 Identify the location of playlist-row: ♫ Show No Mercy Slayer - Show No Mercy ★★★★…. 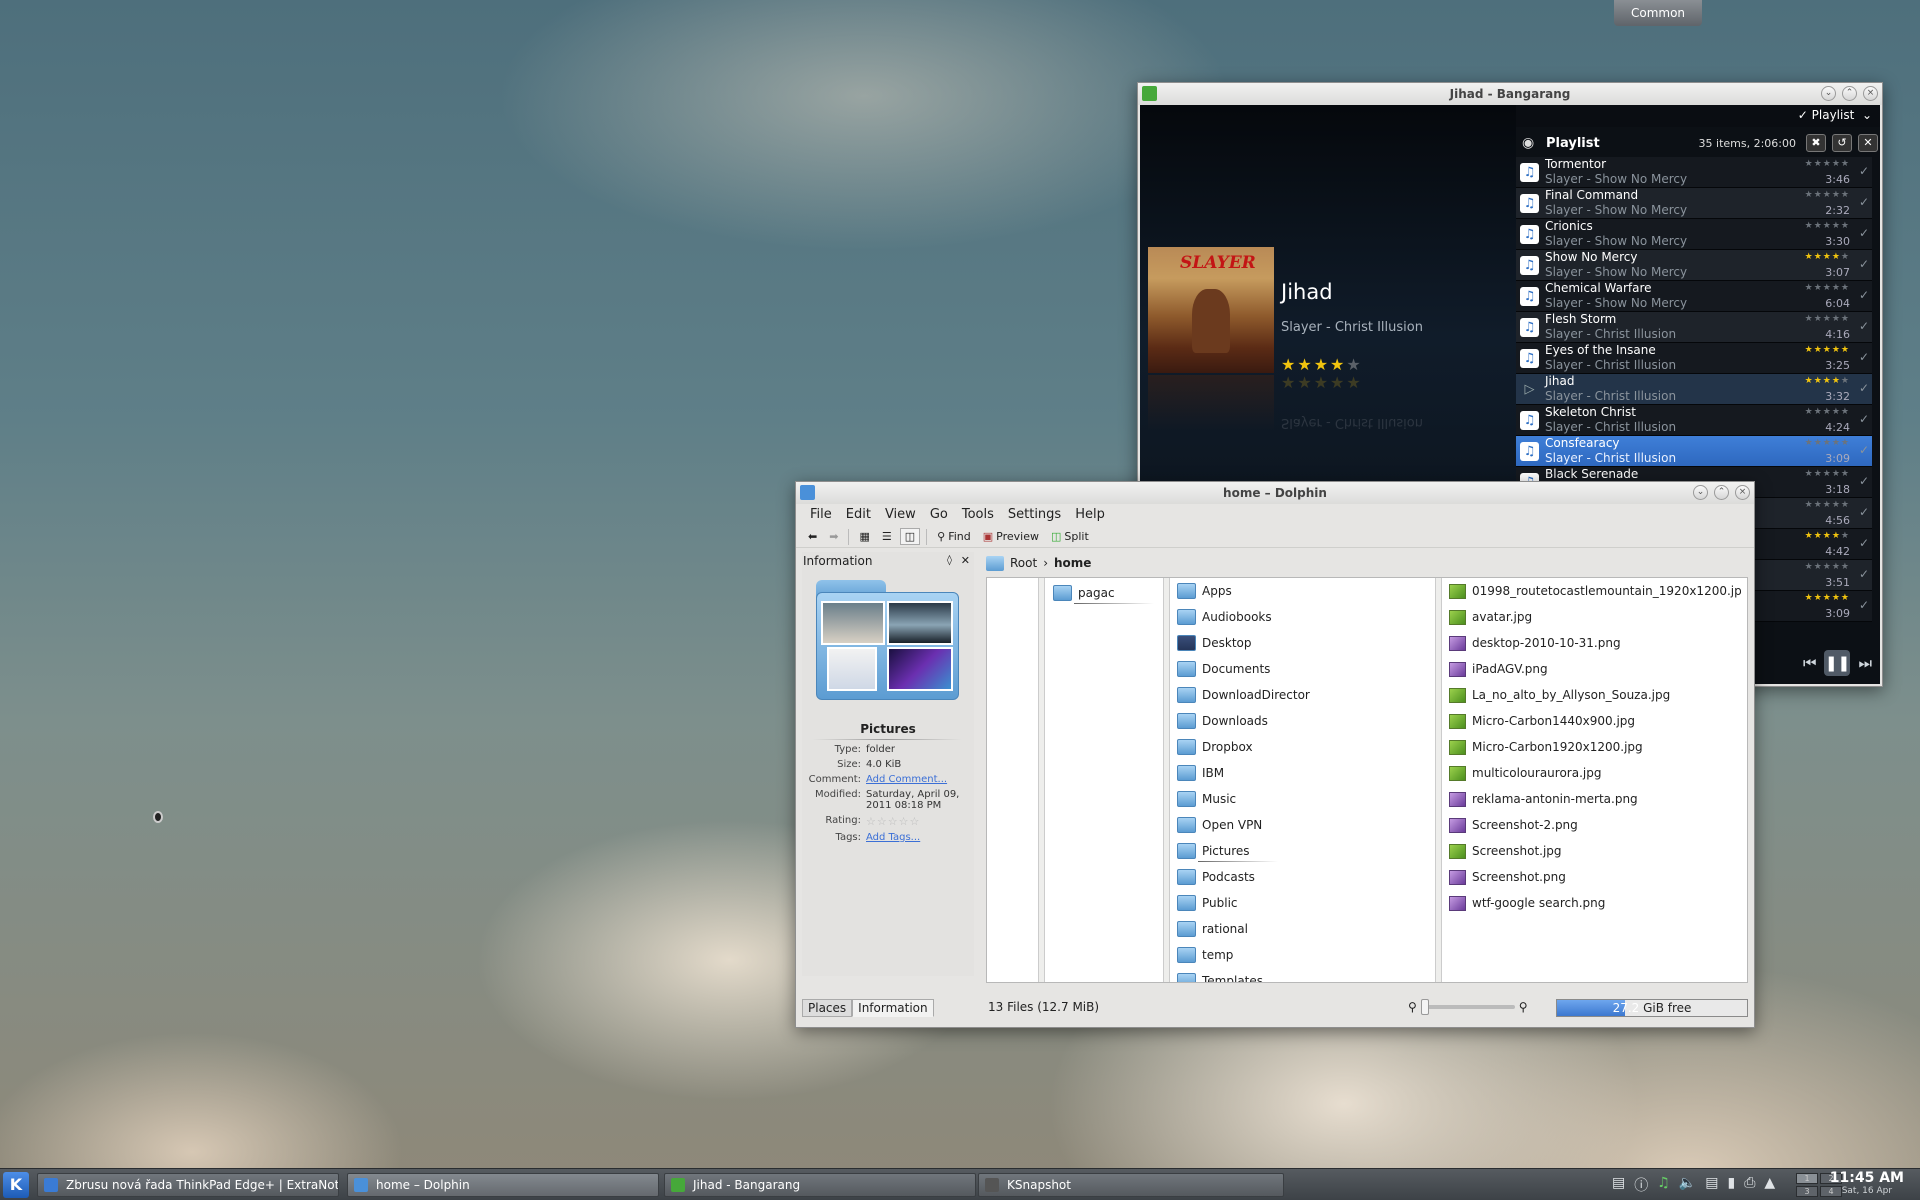
(1694, 265).